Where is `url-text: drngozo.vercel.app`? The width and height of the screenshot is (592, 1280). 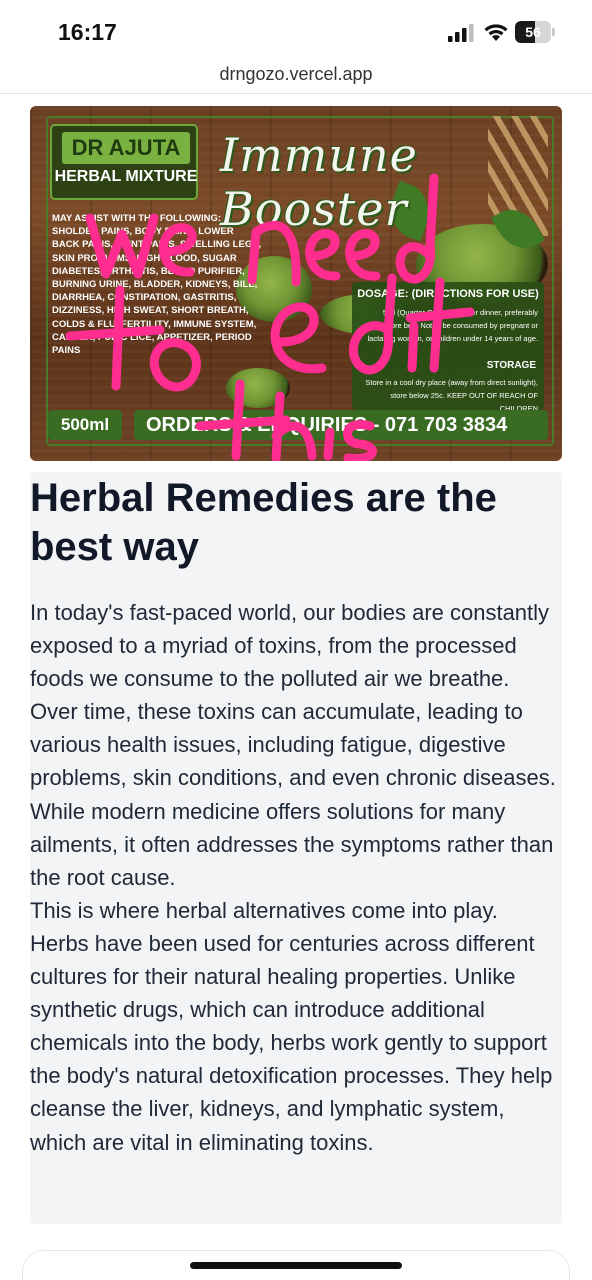
url-text: drngozo.vercel.app is located at coordinates (296, 74).